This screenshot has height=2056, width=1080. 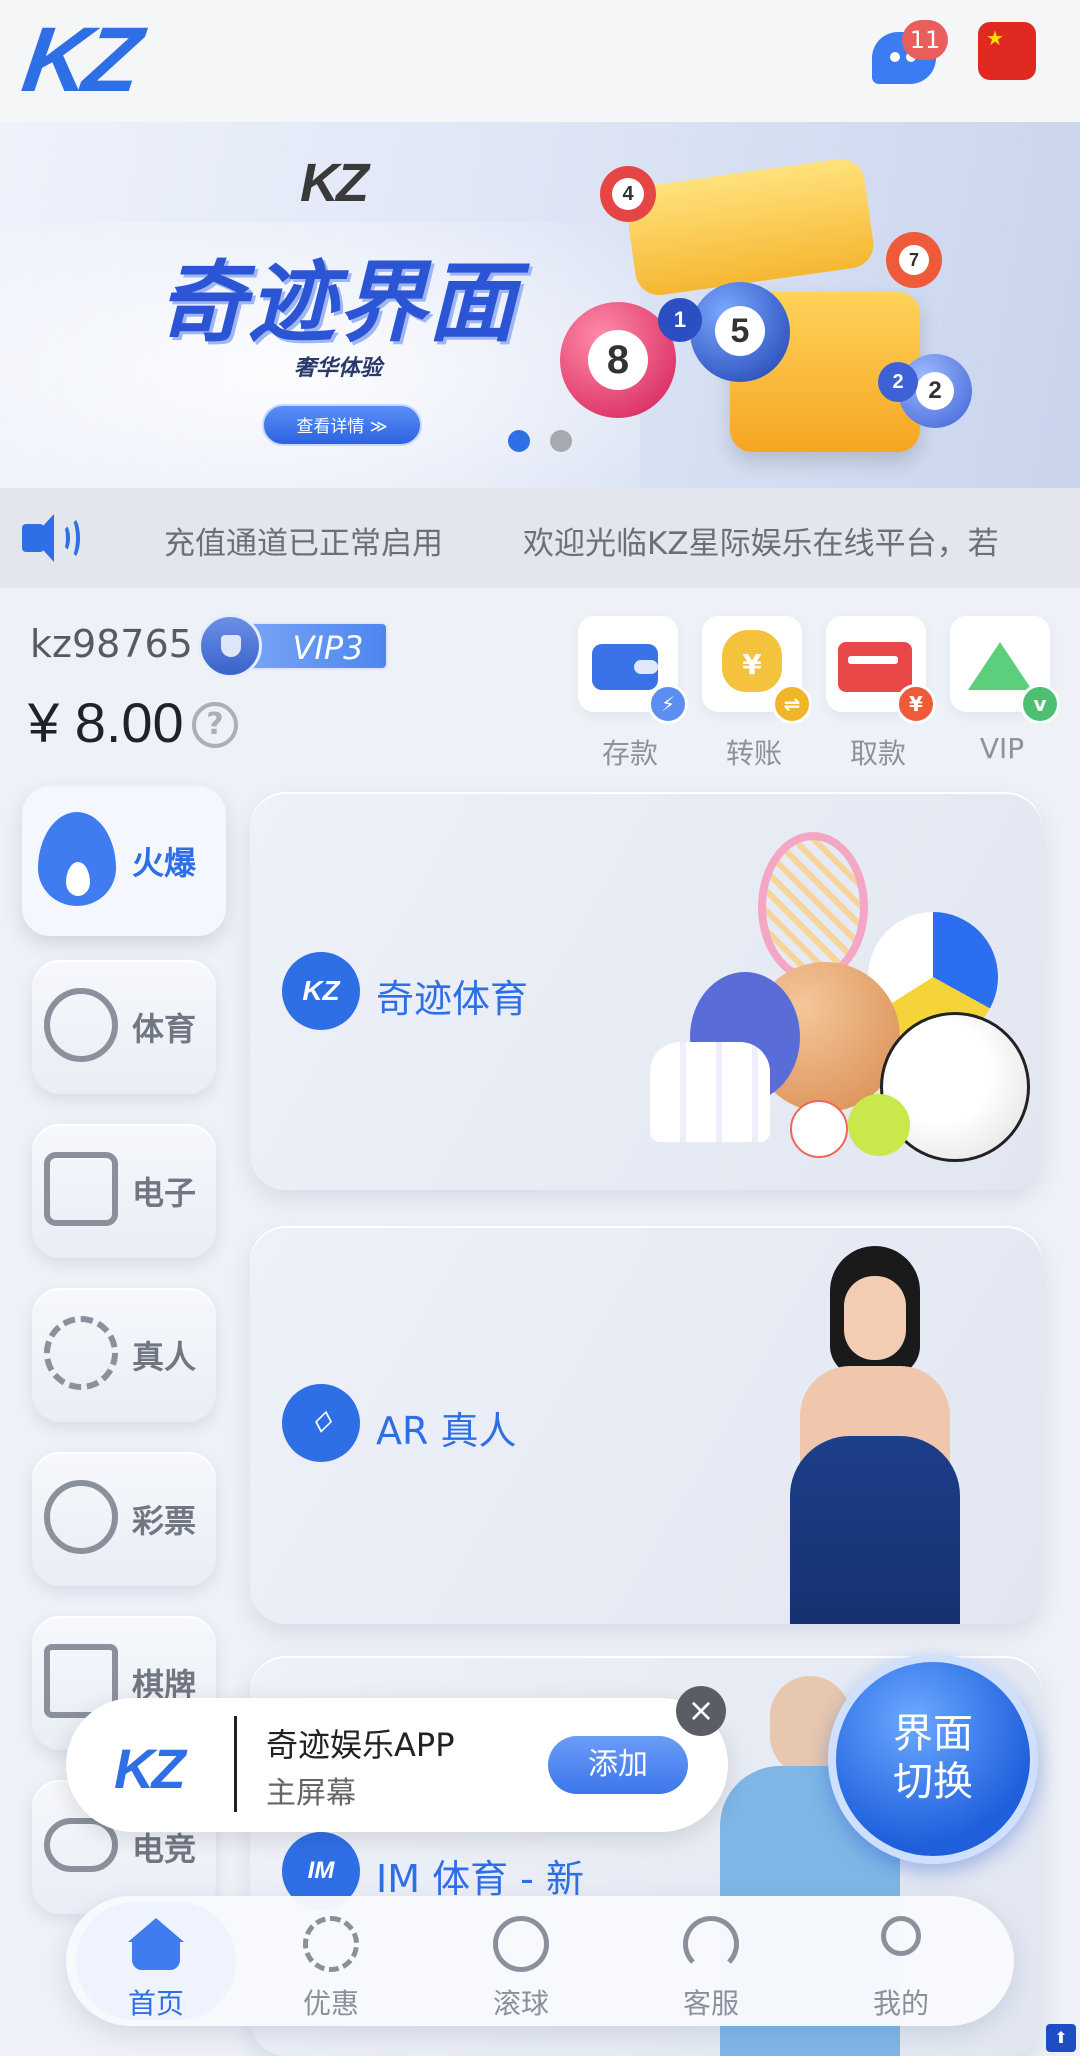 What do you see at coordinates (925, 40) in the screenshot?
I see `message-count-badge: 11` at bounding box center [925, 40].